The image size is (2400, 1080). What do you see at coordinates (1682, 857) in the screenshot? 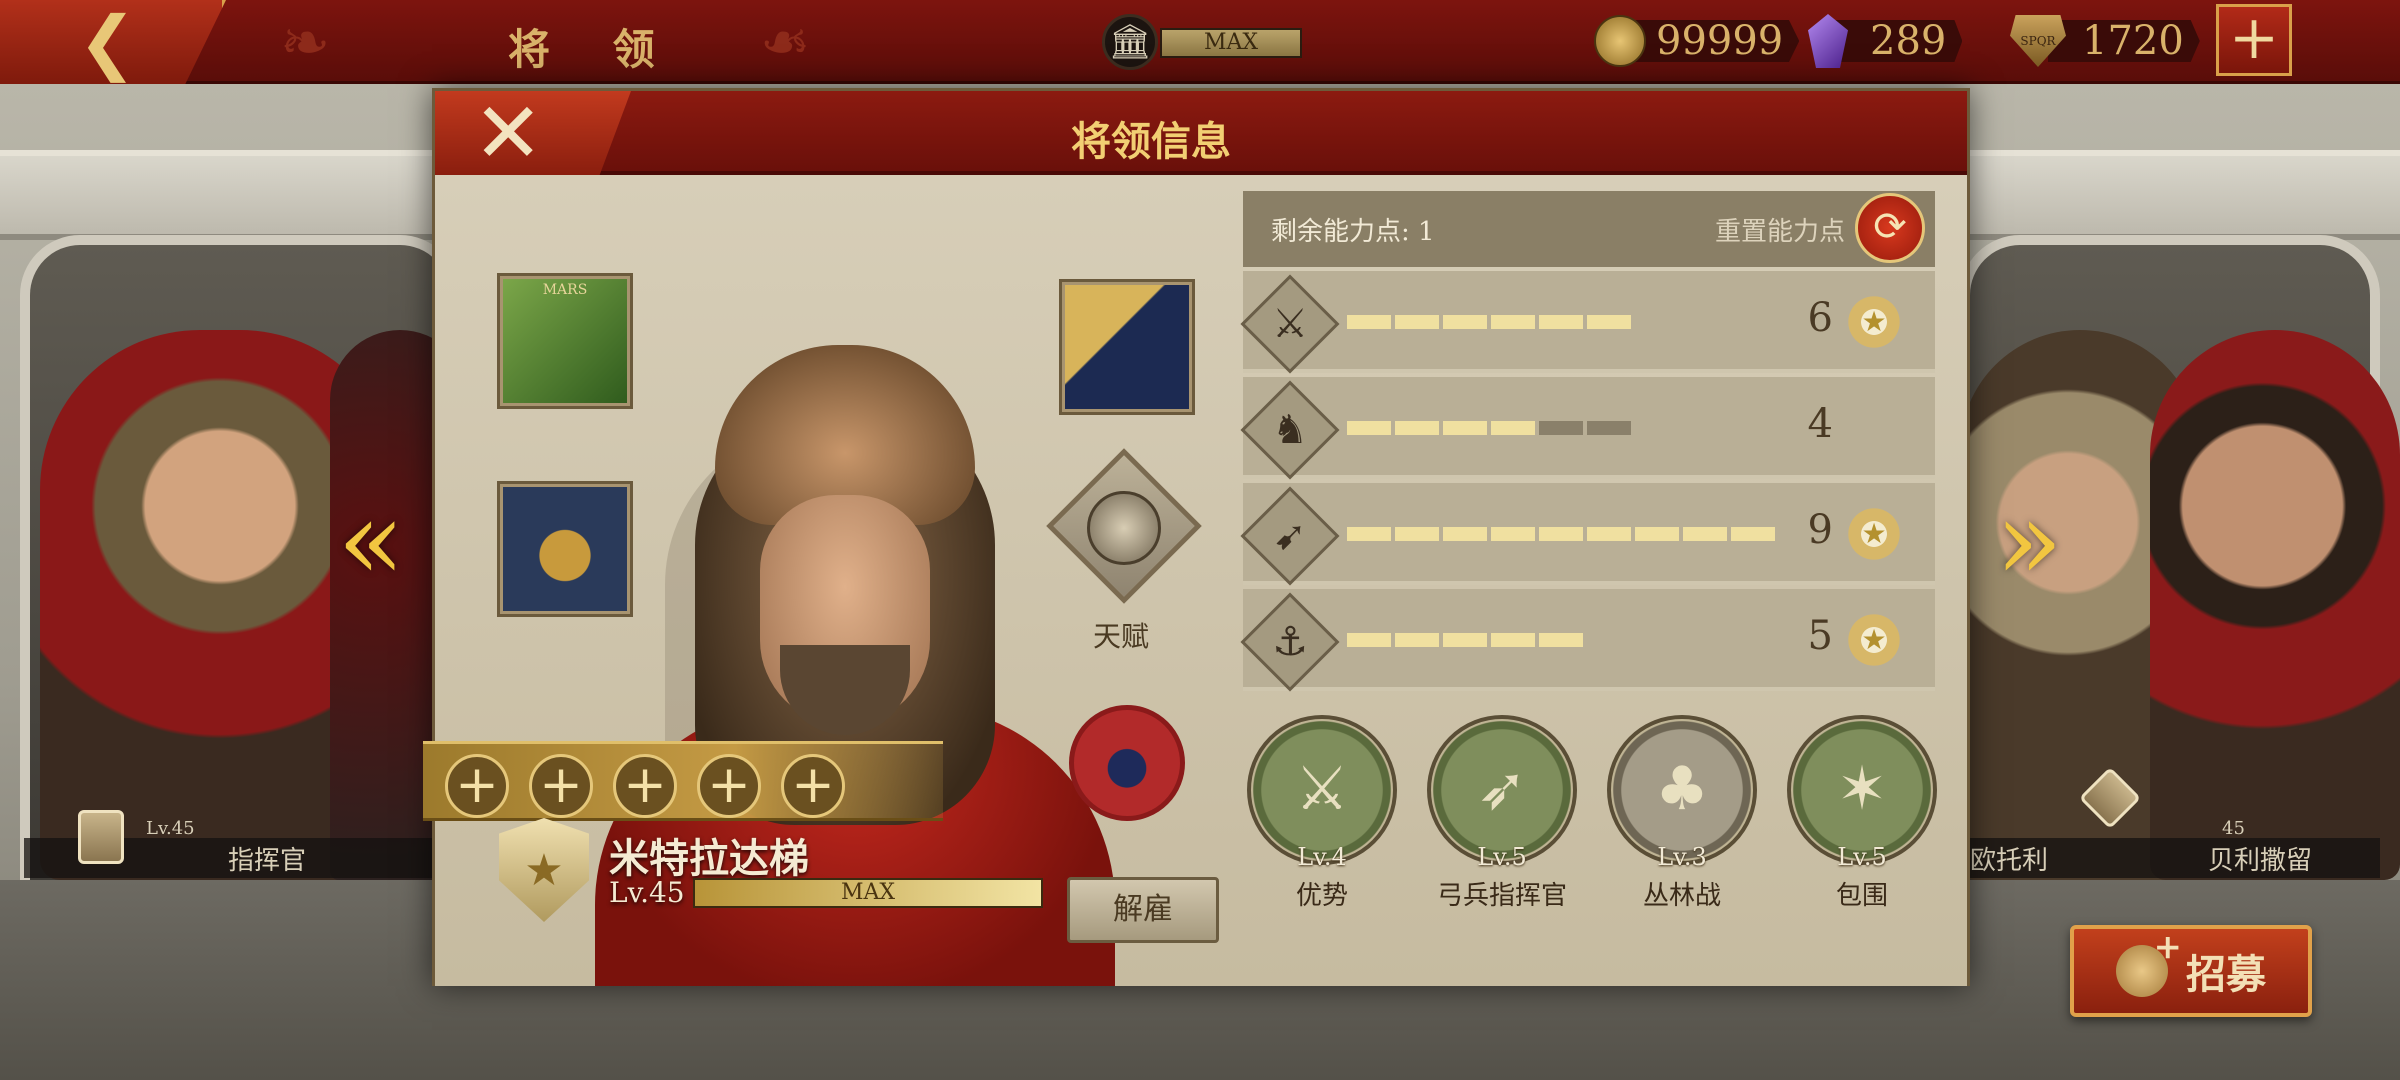
I see `skill-level: Lv.3` at bounding box center [1682, 857].